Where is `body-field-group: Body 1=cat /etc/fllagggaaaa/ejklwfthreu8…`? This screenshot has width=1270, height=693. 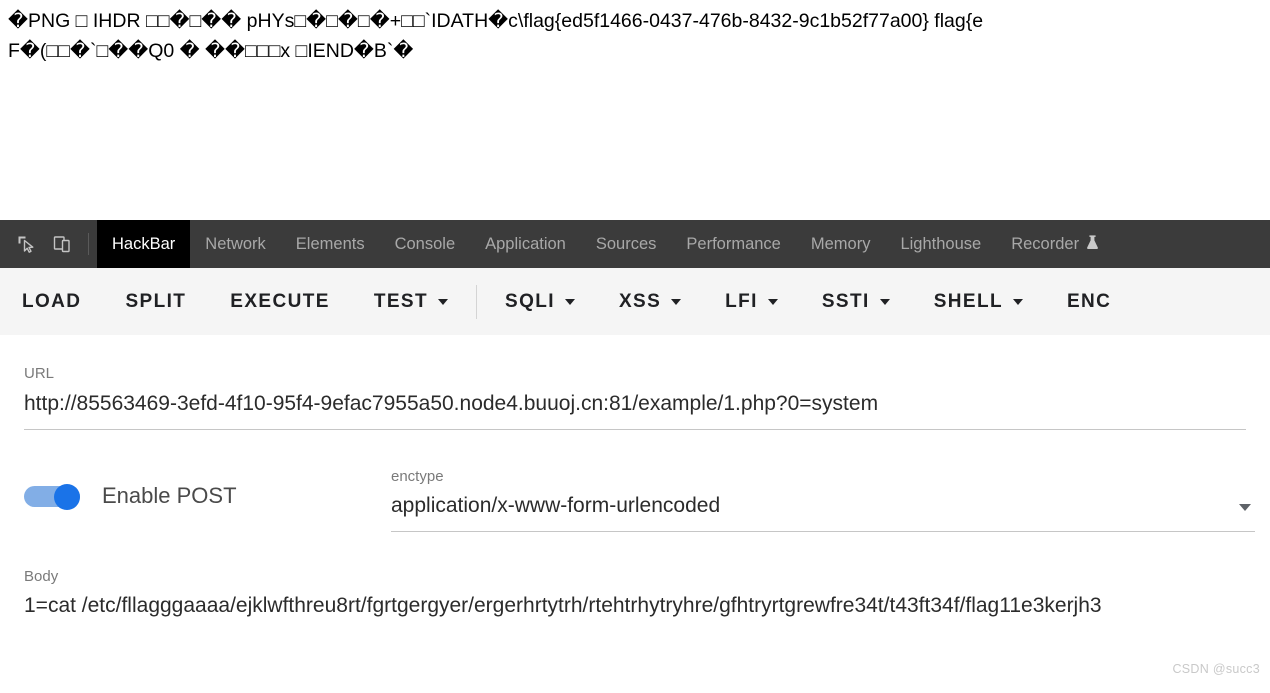 body-field-group: Body 1=cat /etc/fllagggaaaa/ejklwfthreu8… is located at coordinates (635, 595).